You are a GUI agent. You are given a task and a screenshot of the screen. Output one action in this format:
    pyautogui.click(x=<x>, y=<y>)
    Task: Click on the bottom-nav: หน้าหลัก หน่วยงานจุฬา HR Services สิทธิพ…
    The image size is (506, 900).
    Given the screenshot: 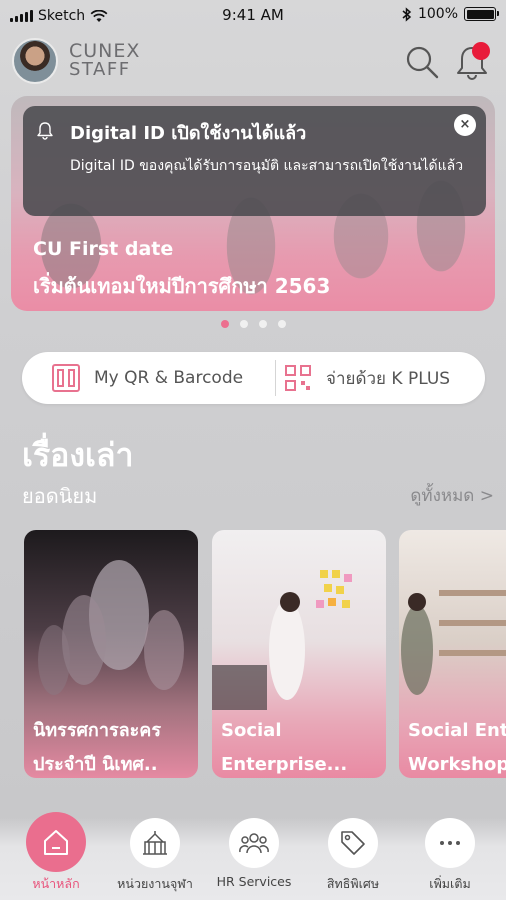 What is the action you would take?
    pyautogui.click(x=253, y=856)
    